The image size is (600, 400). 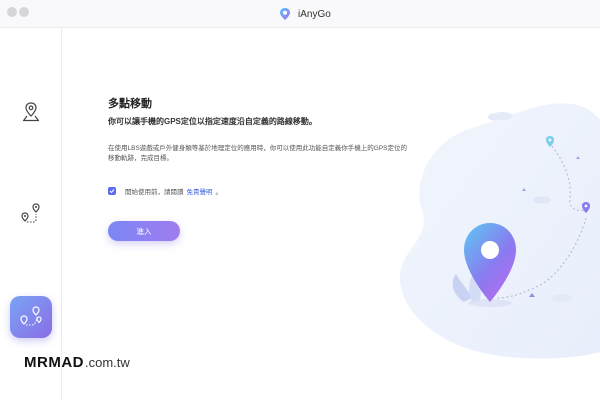 I want to click on route-two-pins-icon, so click(x=30, y=213).